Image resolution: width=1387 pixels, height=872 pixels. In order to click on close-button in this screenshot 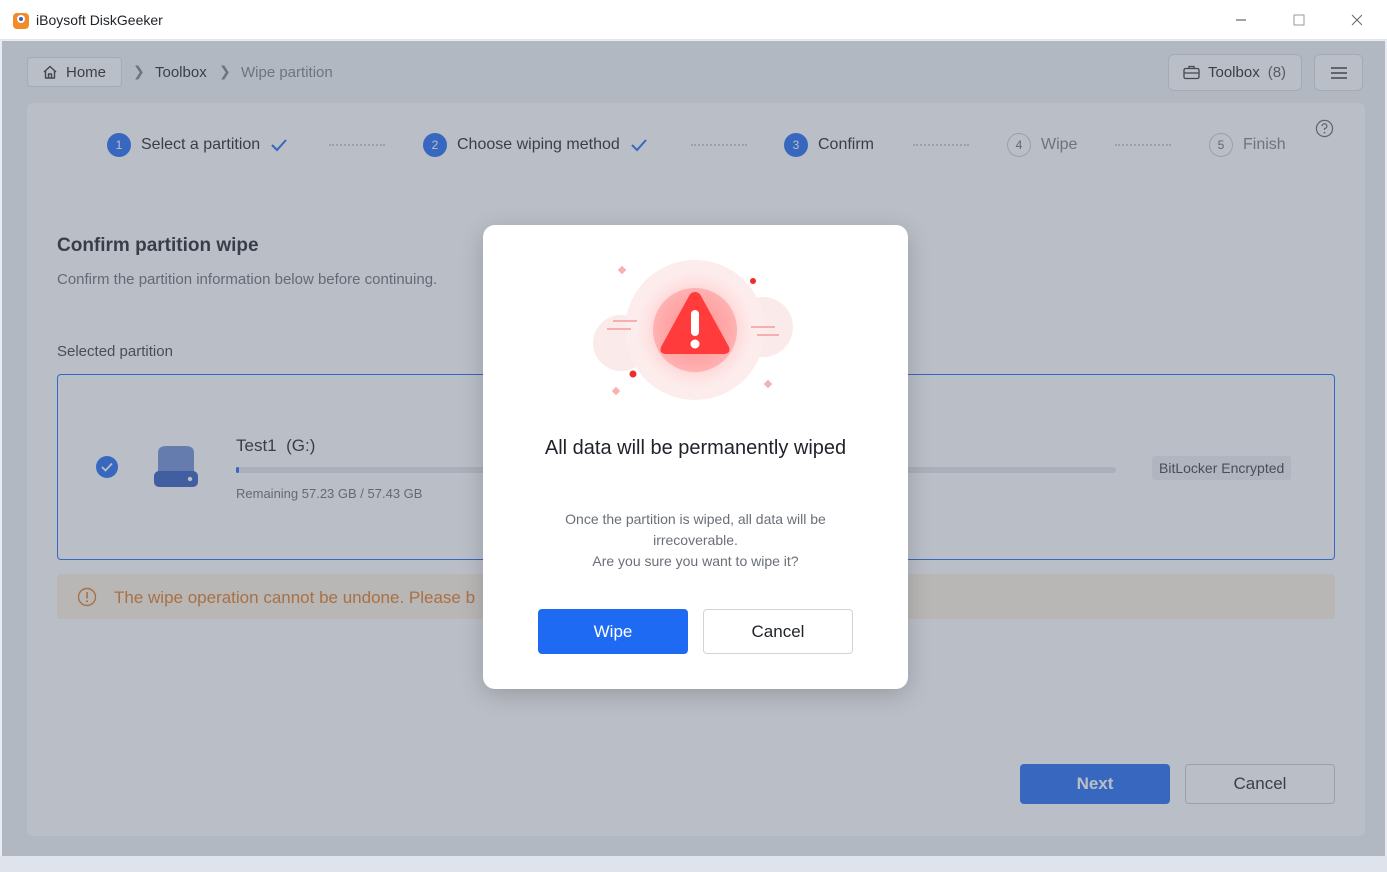, I will do `click(1357, 20)`.